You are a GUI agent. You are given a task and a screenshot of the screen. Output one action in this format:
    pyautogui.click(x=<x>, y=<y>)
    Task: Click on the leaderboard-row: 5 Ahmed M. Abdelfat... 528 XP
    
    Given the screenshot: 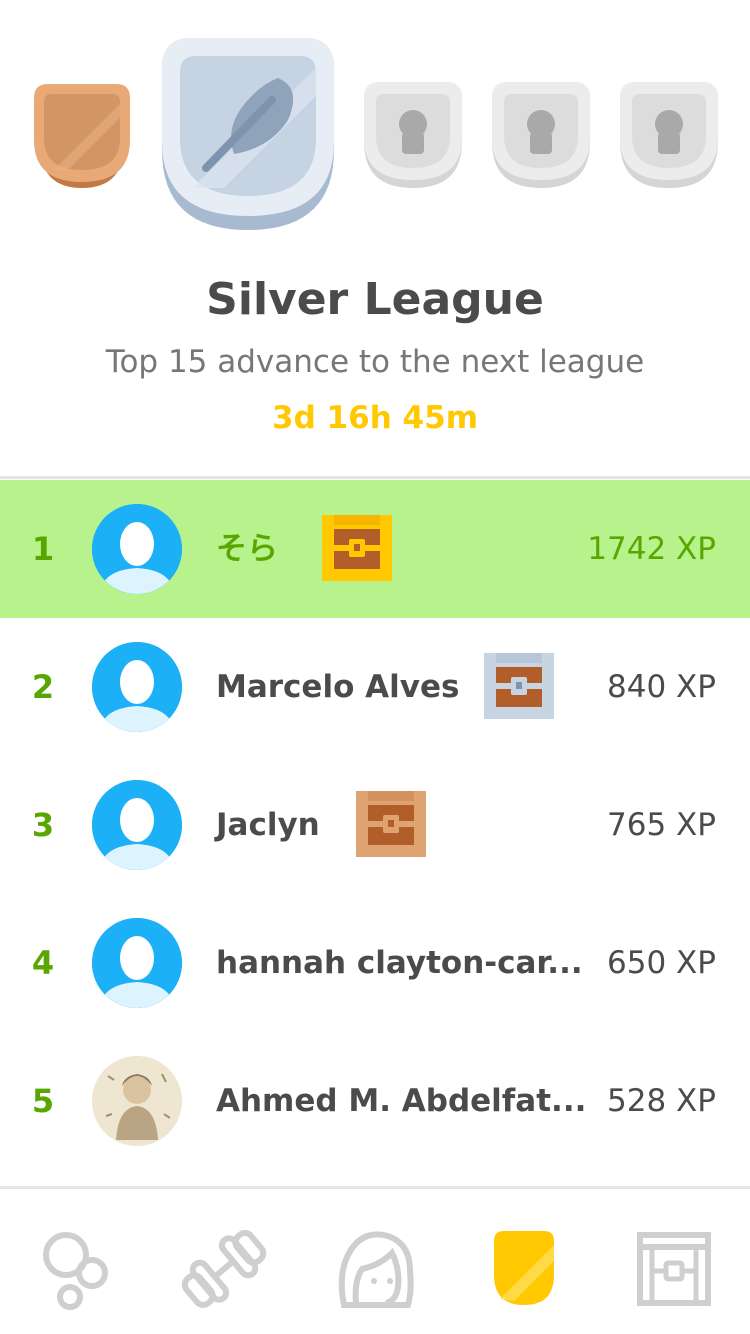 What is the action you would take?
    pyautogui.click(x=375, y=1101)
    